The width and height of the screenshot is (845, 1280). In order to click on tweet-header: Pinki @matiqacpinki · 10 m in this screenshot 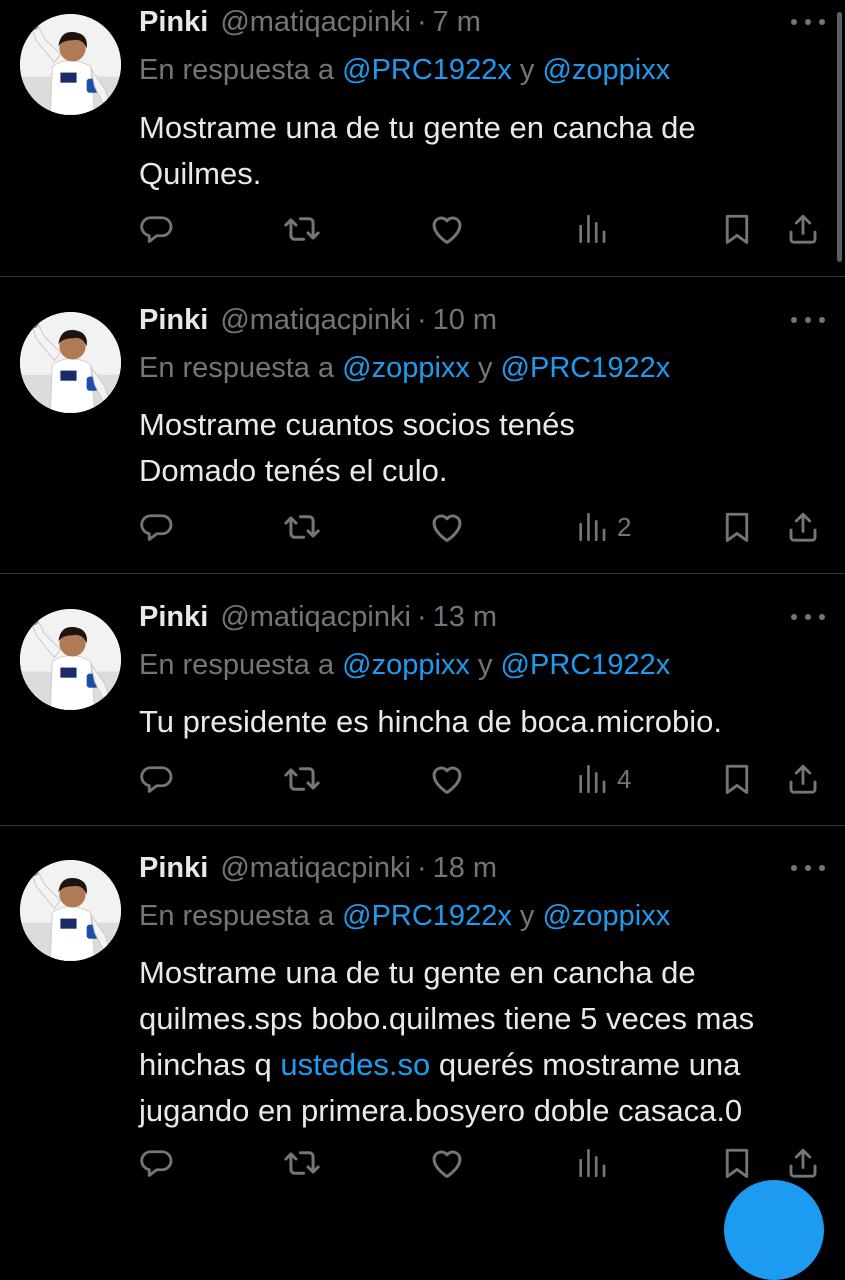, I will do `click(318, 320)`.